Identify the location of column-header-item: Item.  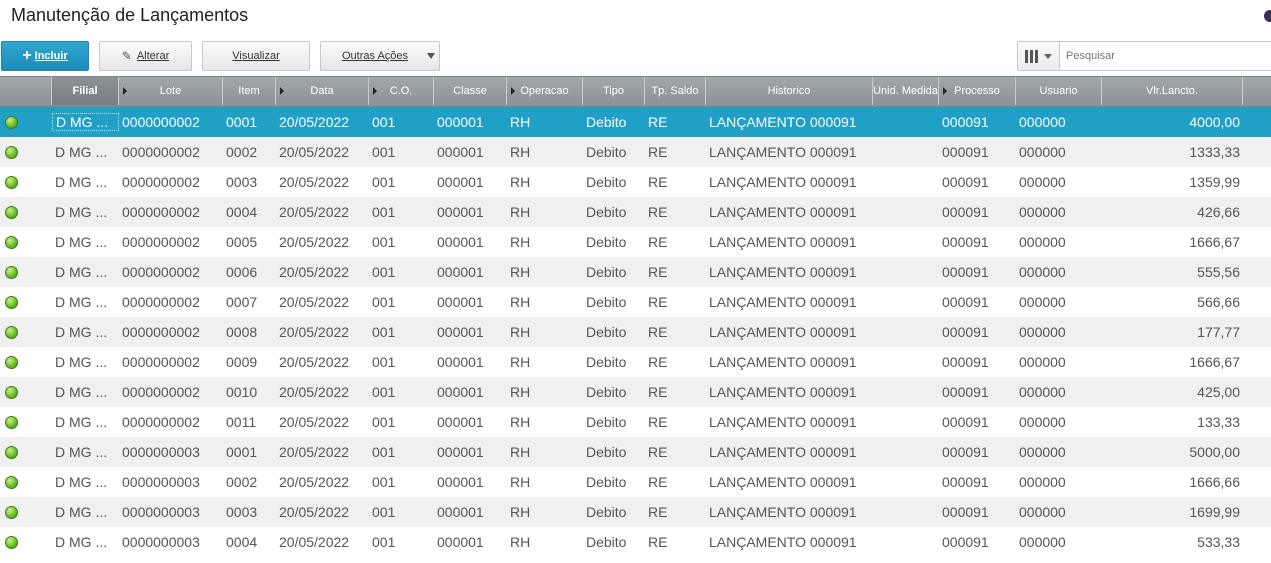
(249, 91).